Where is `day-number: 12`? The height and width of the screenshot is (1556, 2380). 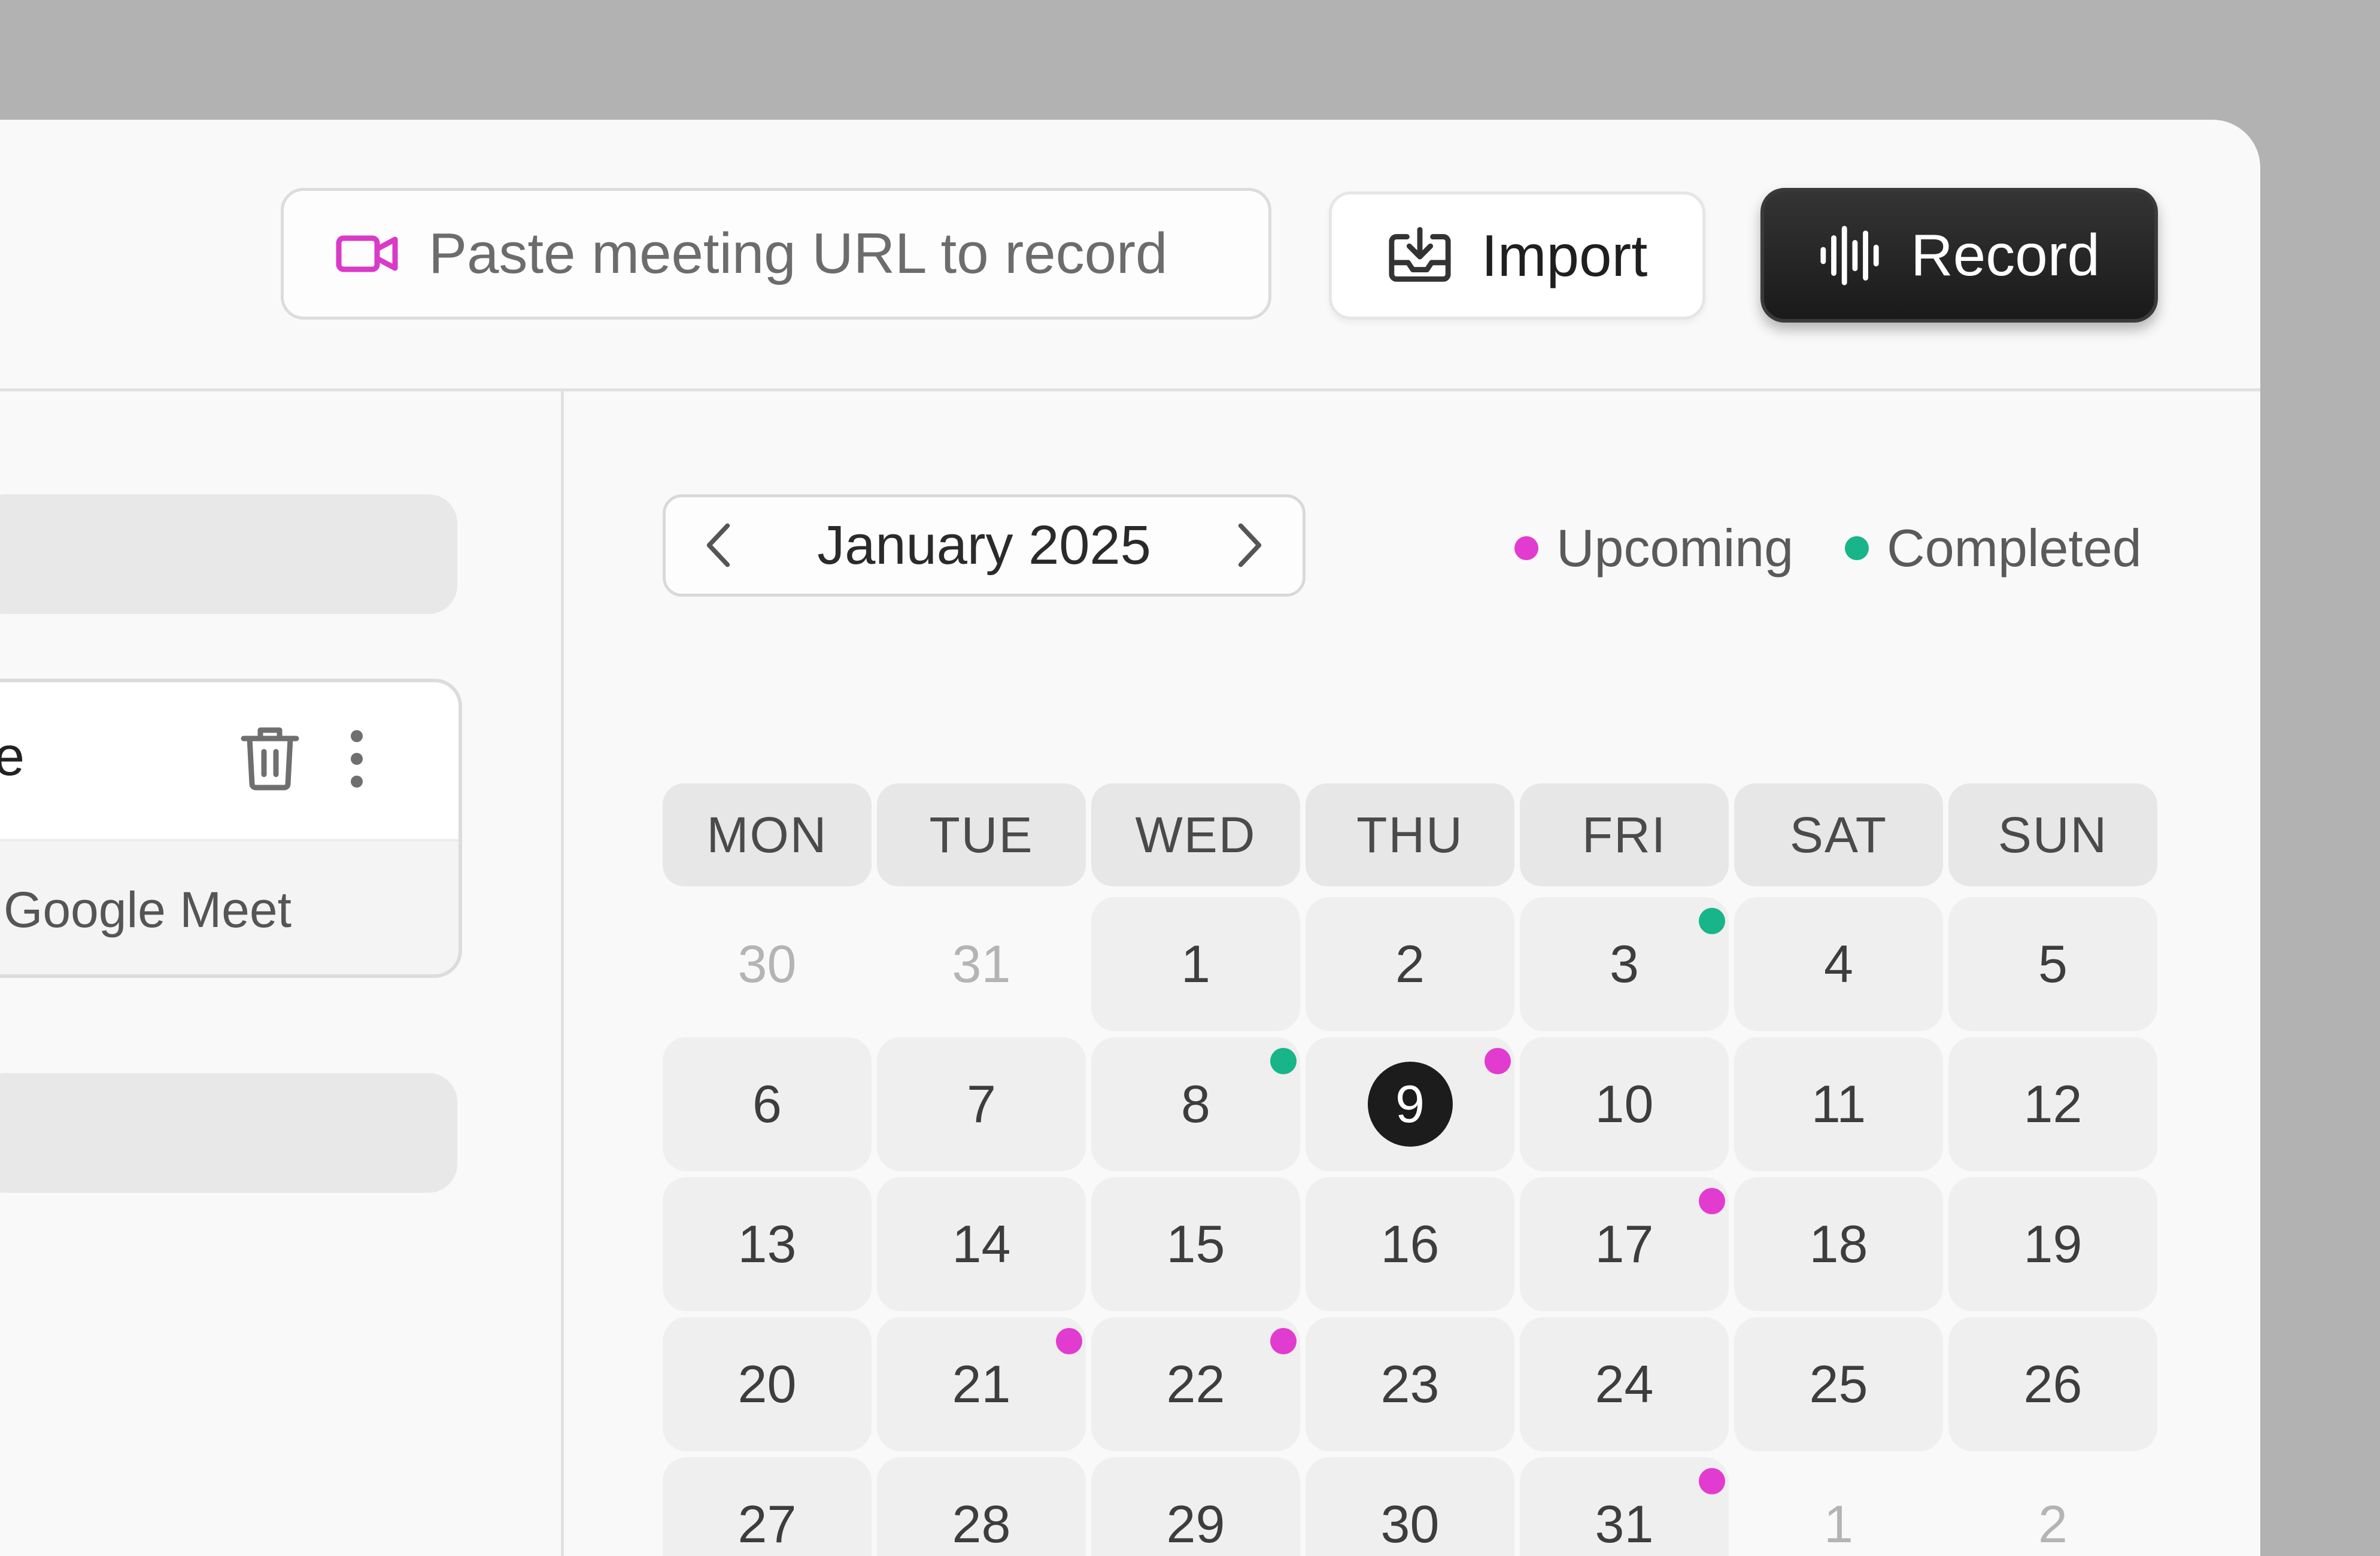 day-number: 12 is located at coordinates (2052, 1103).